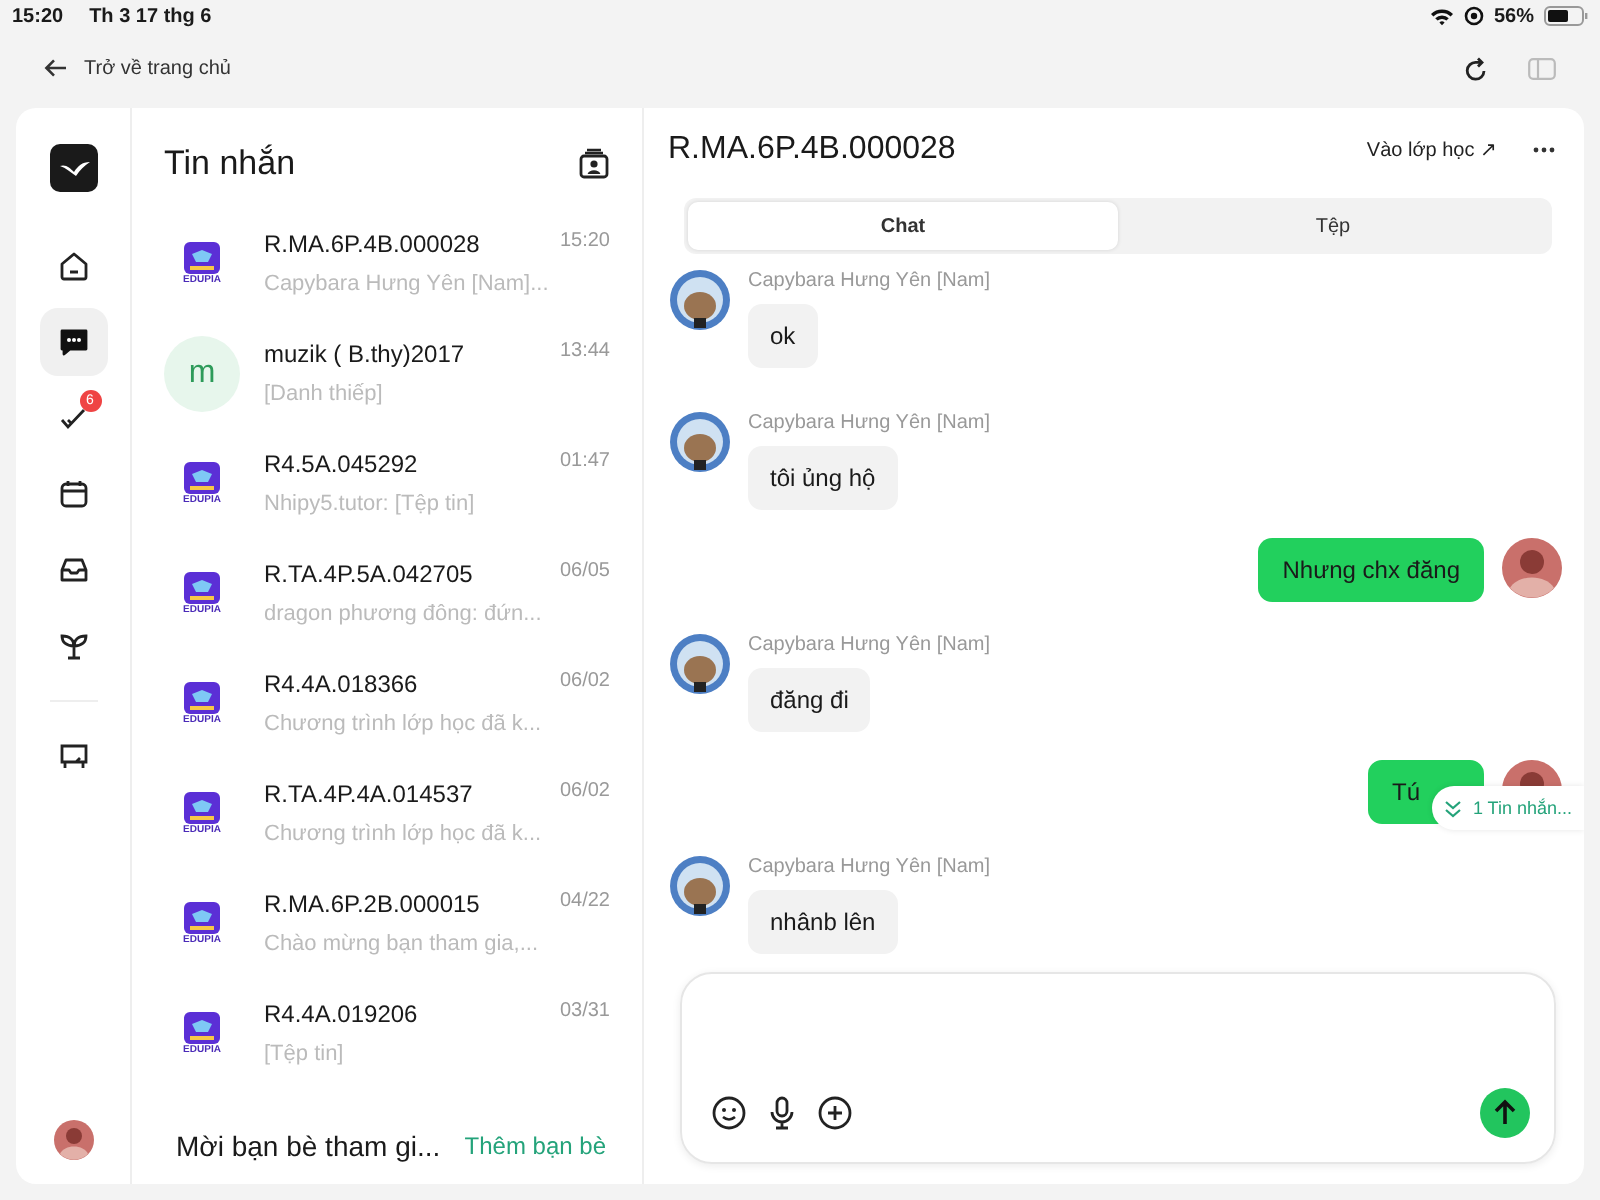 The width and height of the screenshot is (1600, 1200). What do you see at coordinates (73, 646) in the screenshot?
I see `sprout-icon` at bounding box center [73, 646].